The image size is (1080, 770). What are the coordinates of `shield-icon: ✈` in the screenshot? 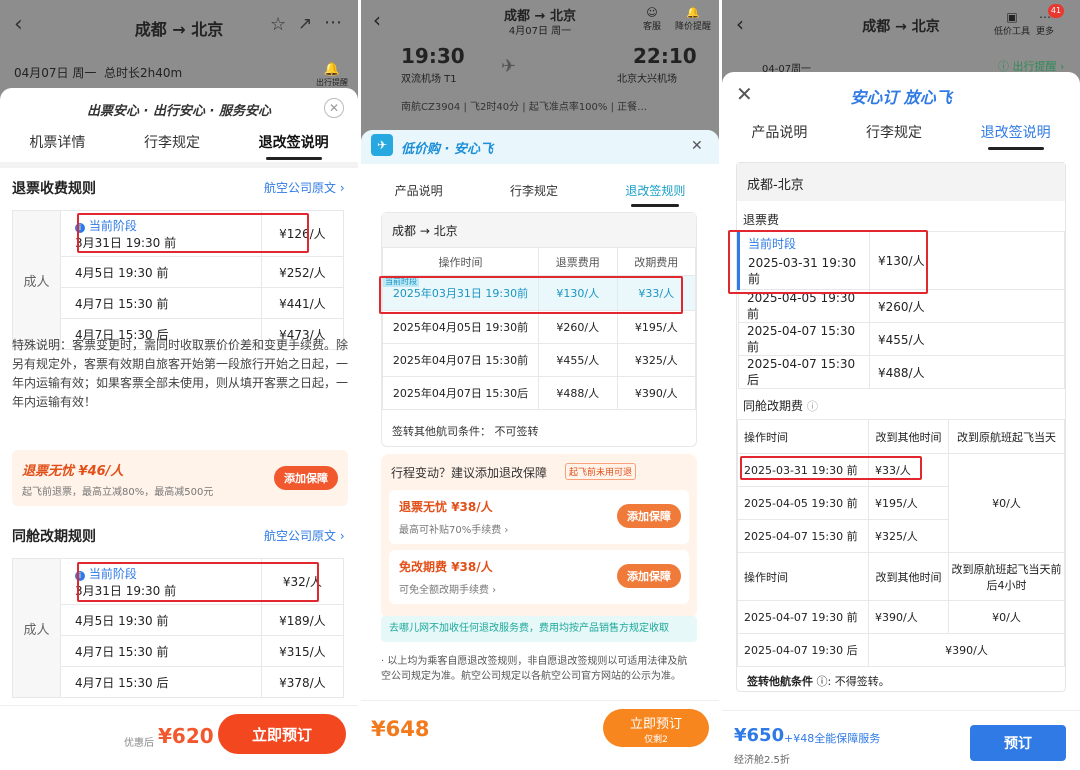 It's located at (382, 145).